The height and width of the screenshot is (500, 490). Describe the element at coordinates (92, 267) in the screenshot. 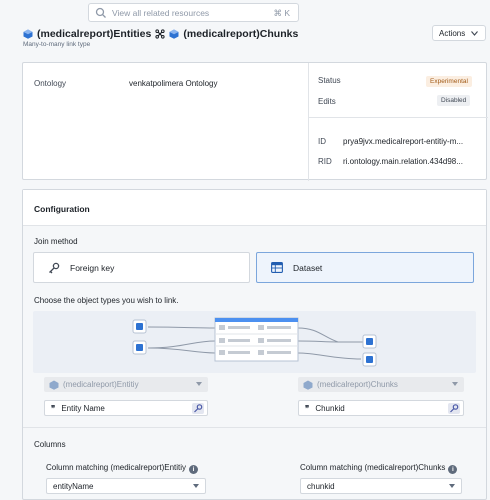

I see `join-option-label: Foreign key` at that location.